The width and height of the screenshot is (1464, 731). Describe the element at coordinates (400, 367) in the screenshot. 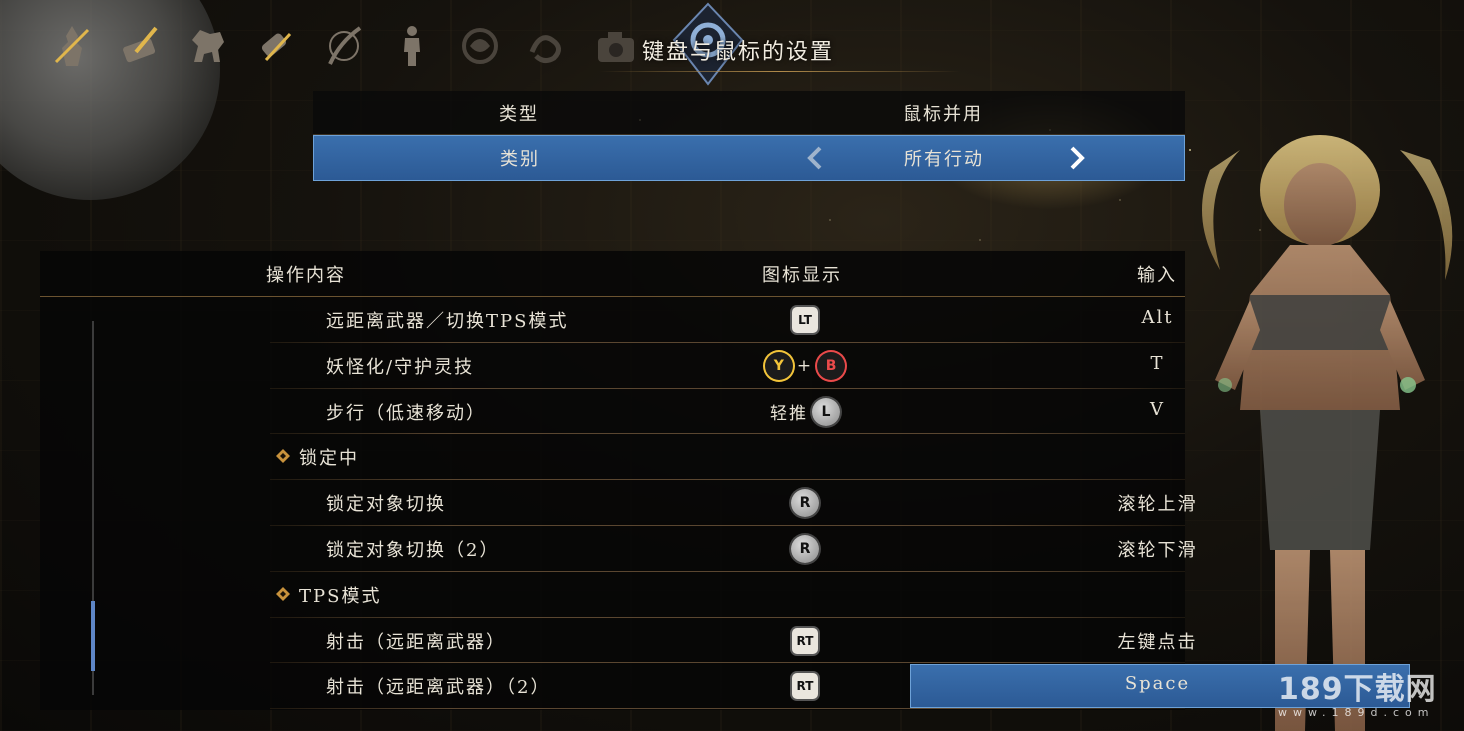

I see `action-label: 妖怪化/守护灵技` at that location.